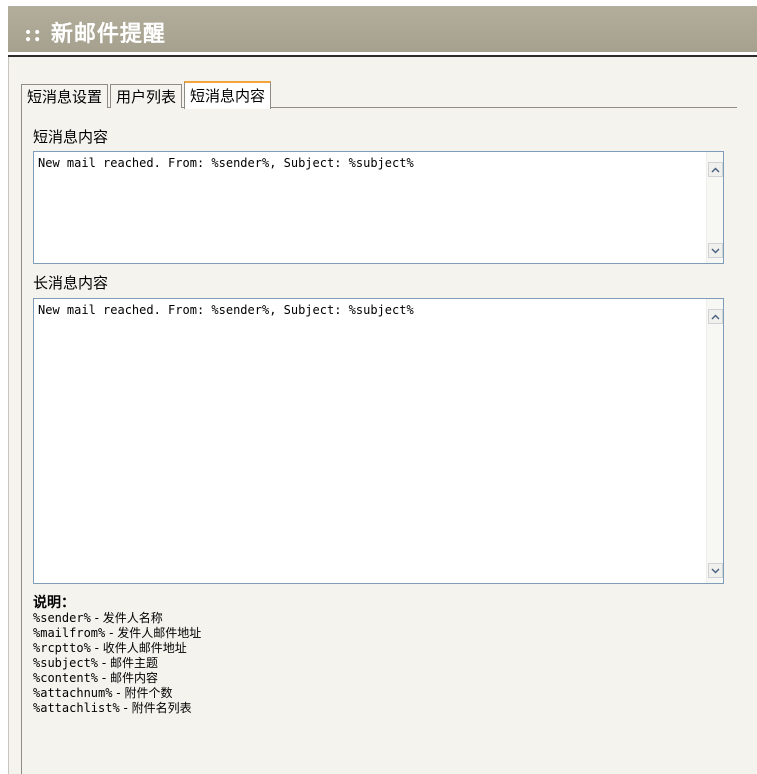 Image resolution: width=757 pixels, height=774 pixels. I want to click on help-line: %mailfrom% - 发件人邮件地址, so click(117, 633).